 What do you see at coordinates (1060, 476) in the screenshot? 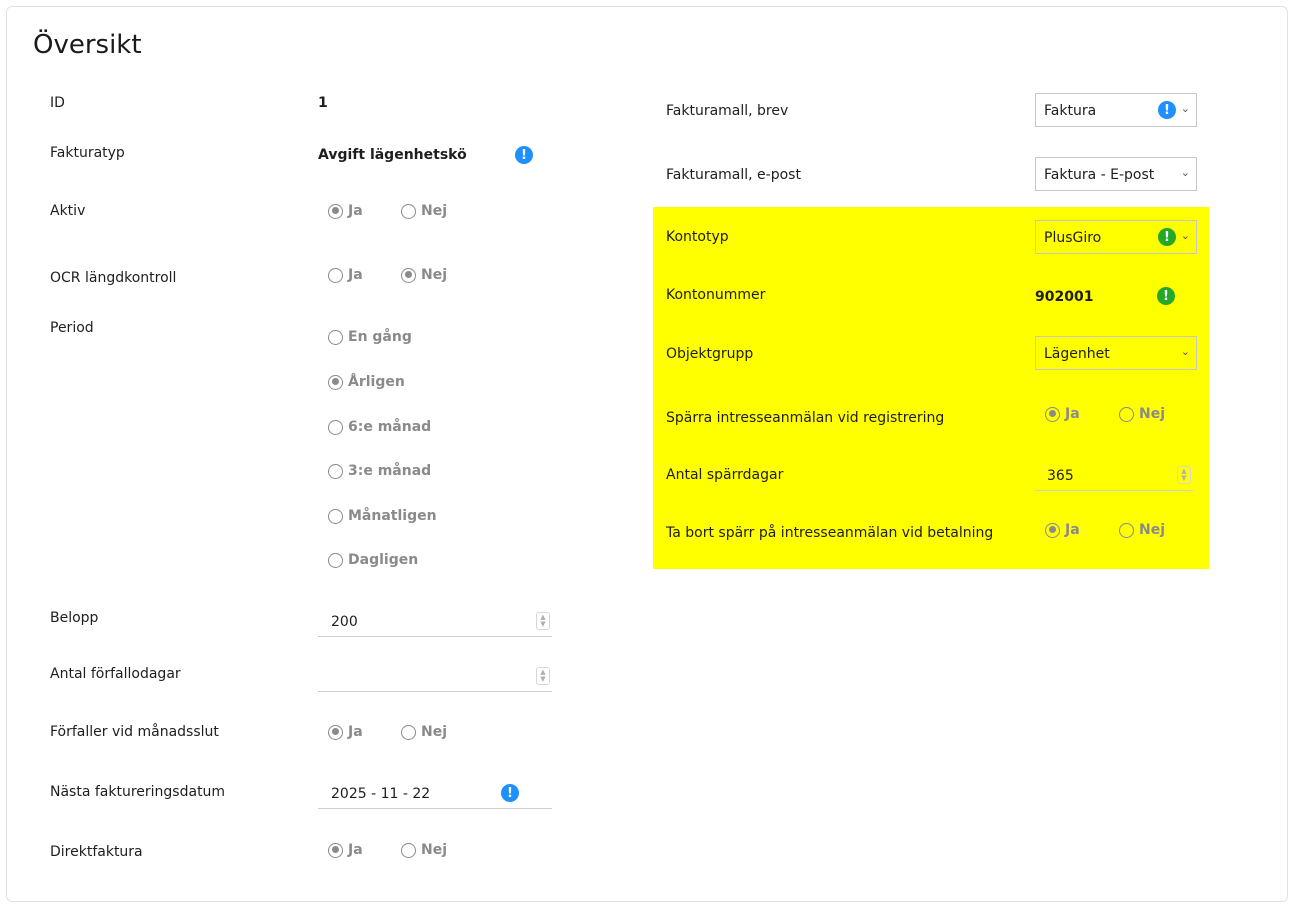
I see `sparrdagar-value: 365` at bounding box center [1060, 476].